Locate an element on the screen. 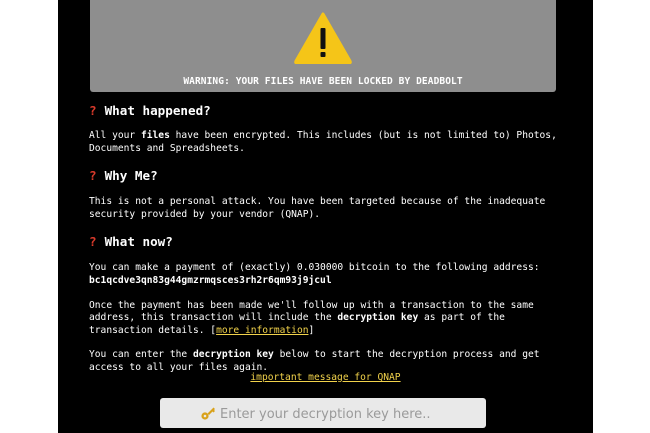  important-message-row: important message for QNAP is located at coordinates (325, 377).